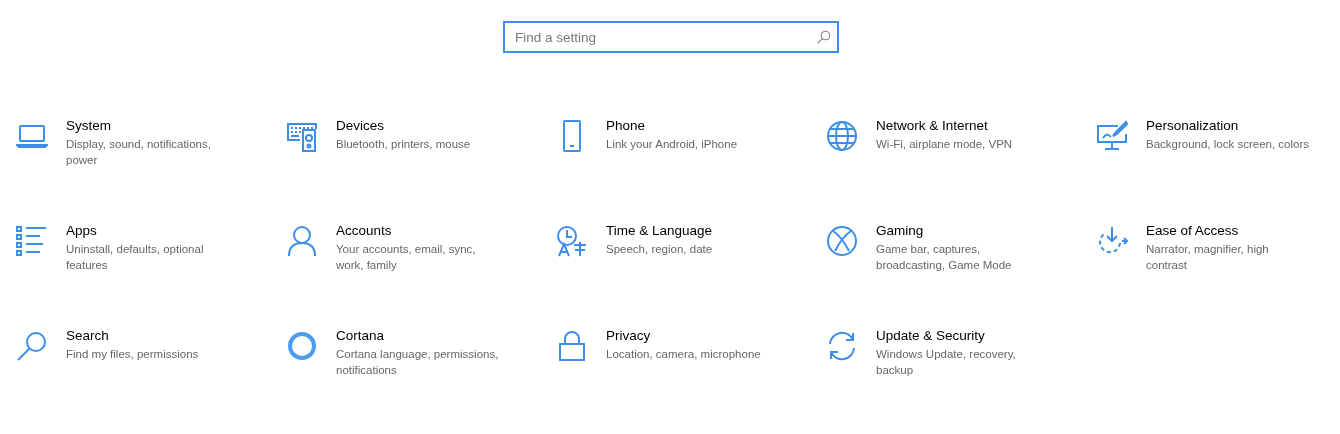 Image resolution: width=1340 pixels, height=434 pixels. I want to click on ring-icon, so click(302, 346).